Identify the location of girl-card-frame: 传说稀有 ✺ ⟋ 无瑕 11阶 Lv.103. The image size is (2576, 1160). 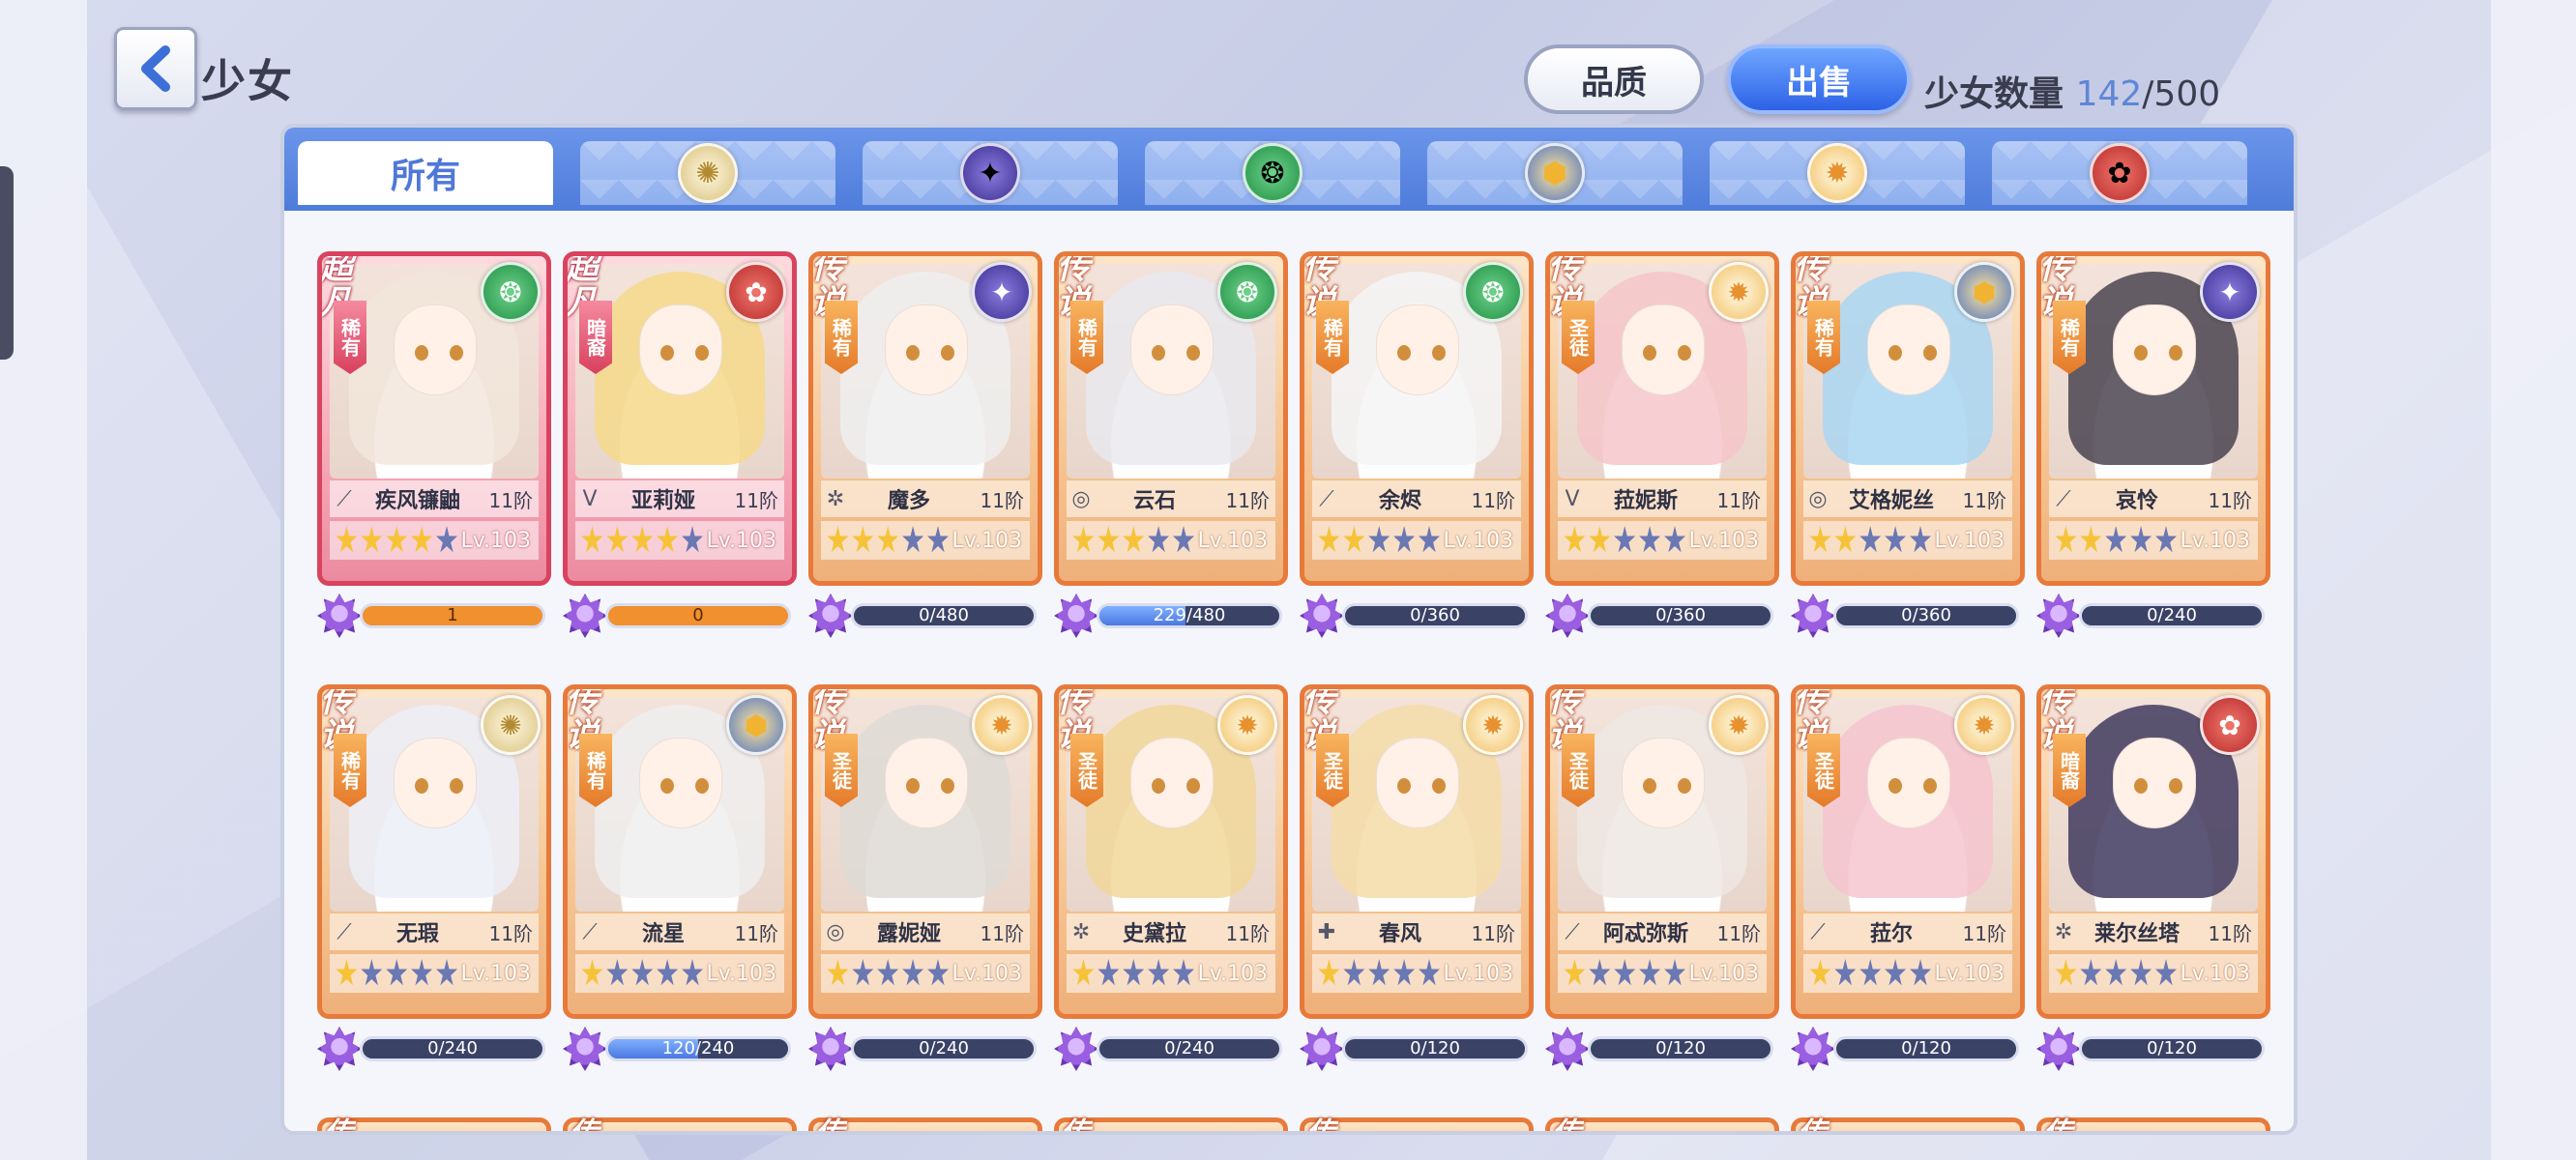
(434, 852).